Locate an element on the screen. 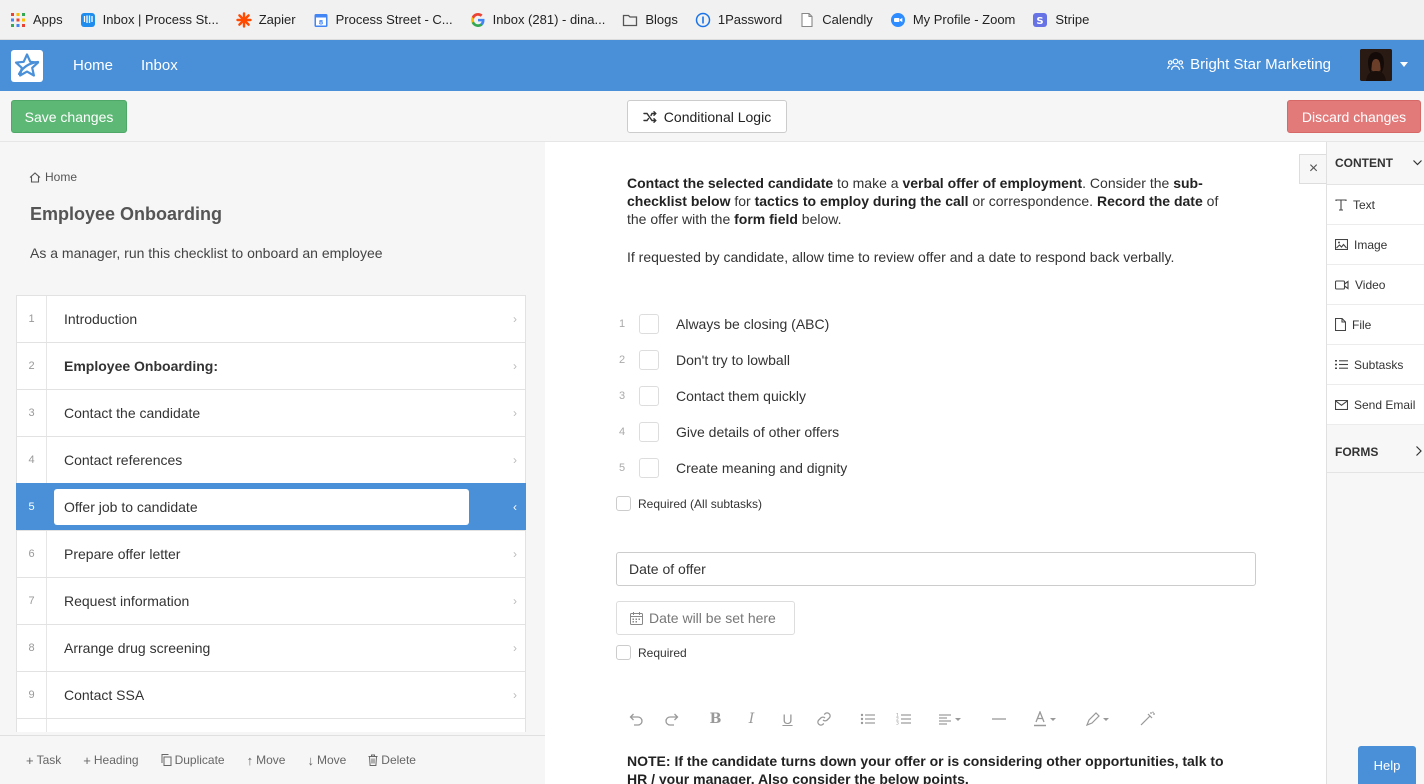 The image size is (1424, 784). bookmark-1password: 1Password is located at coordinates (738, 20).